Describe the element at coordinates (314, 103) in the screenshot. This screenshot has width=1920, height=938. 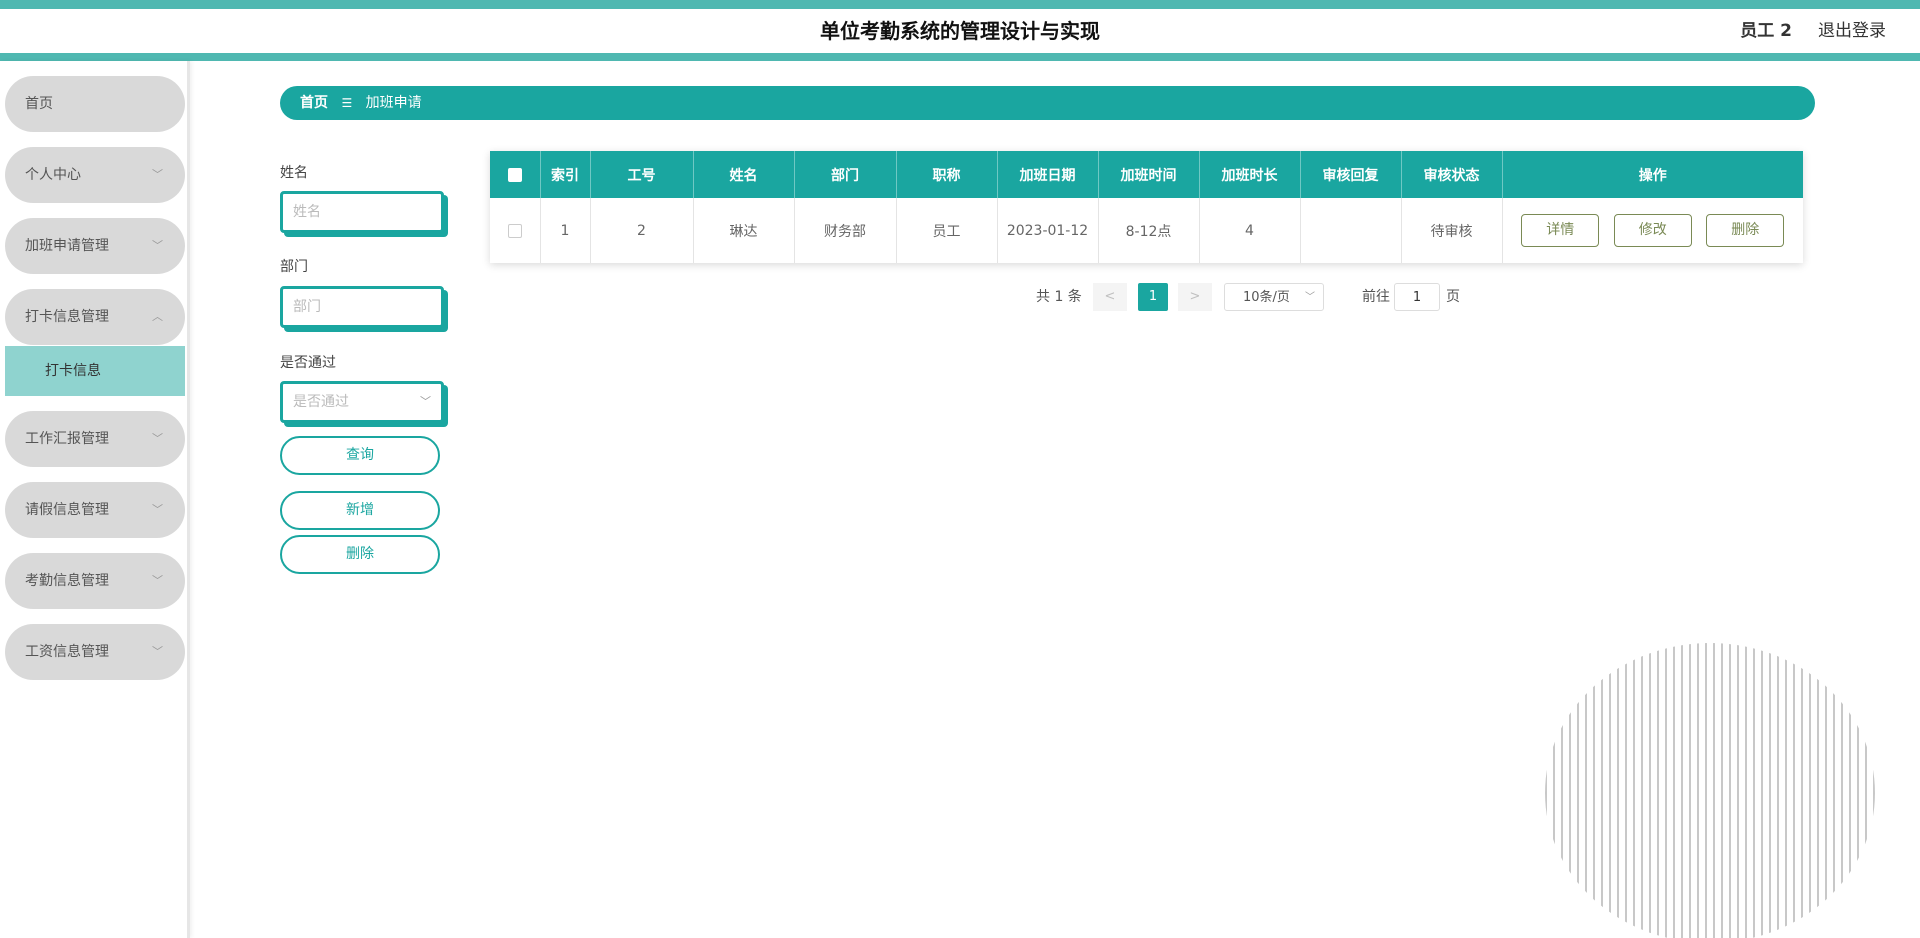
I see `breadcrumb-home: 首页` at that location.